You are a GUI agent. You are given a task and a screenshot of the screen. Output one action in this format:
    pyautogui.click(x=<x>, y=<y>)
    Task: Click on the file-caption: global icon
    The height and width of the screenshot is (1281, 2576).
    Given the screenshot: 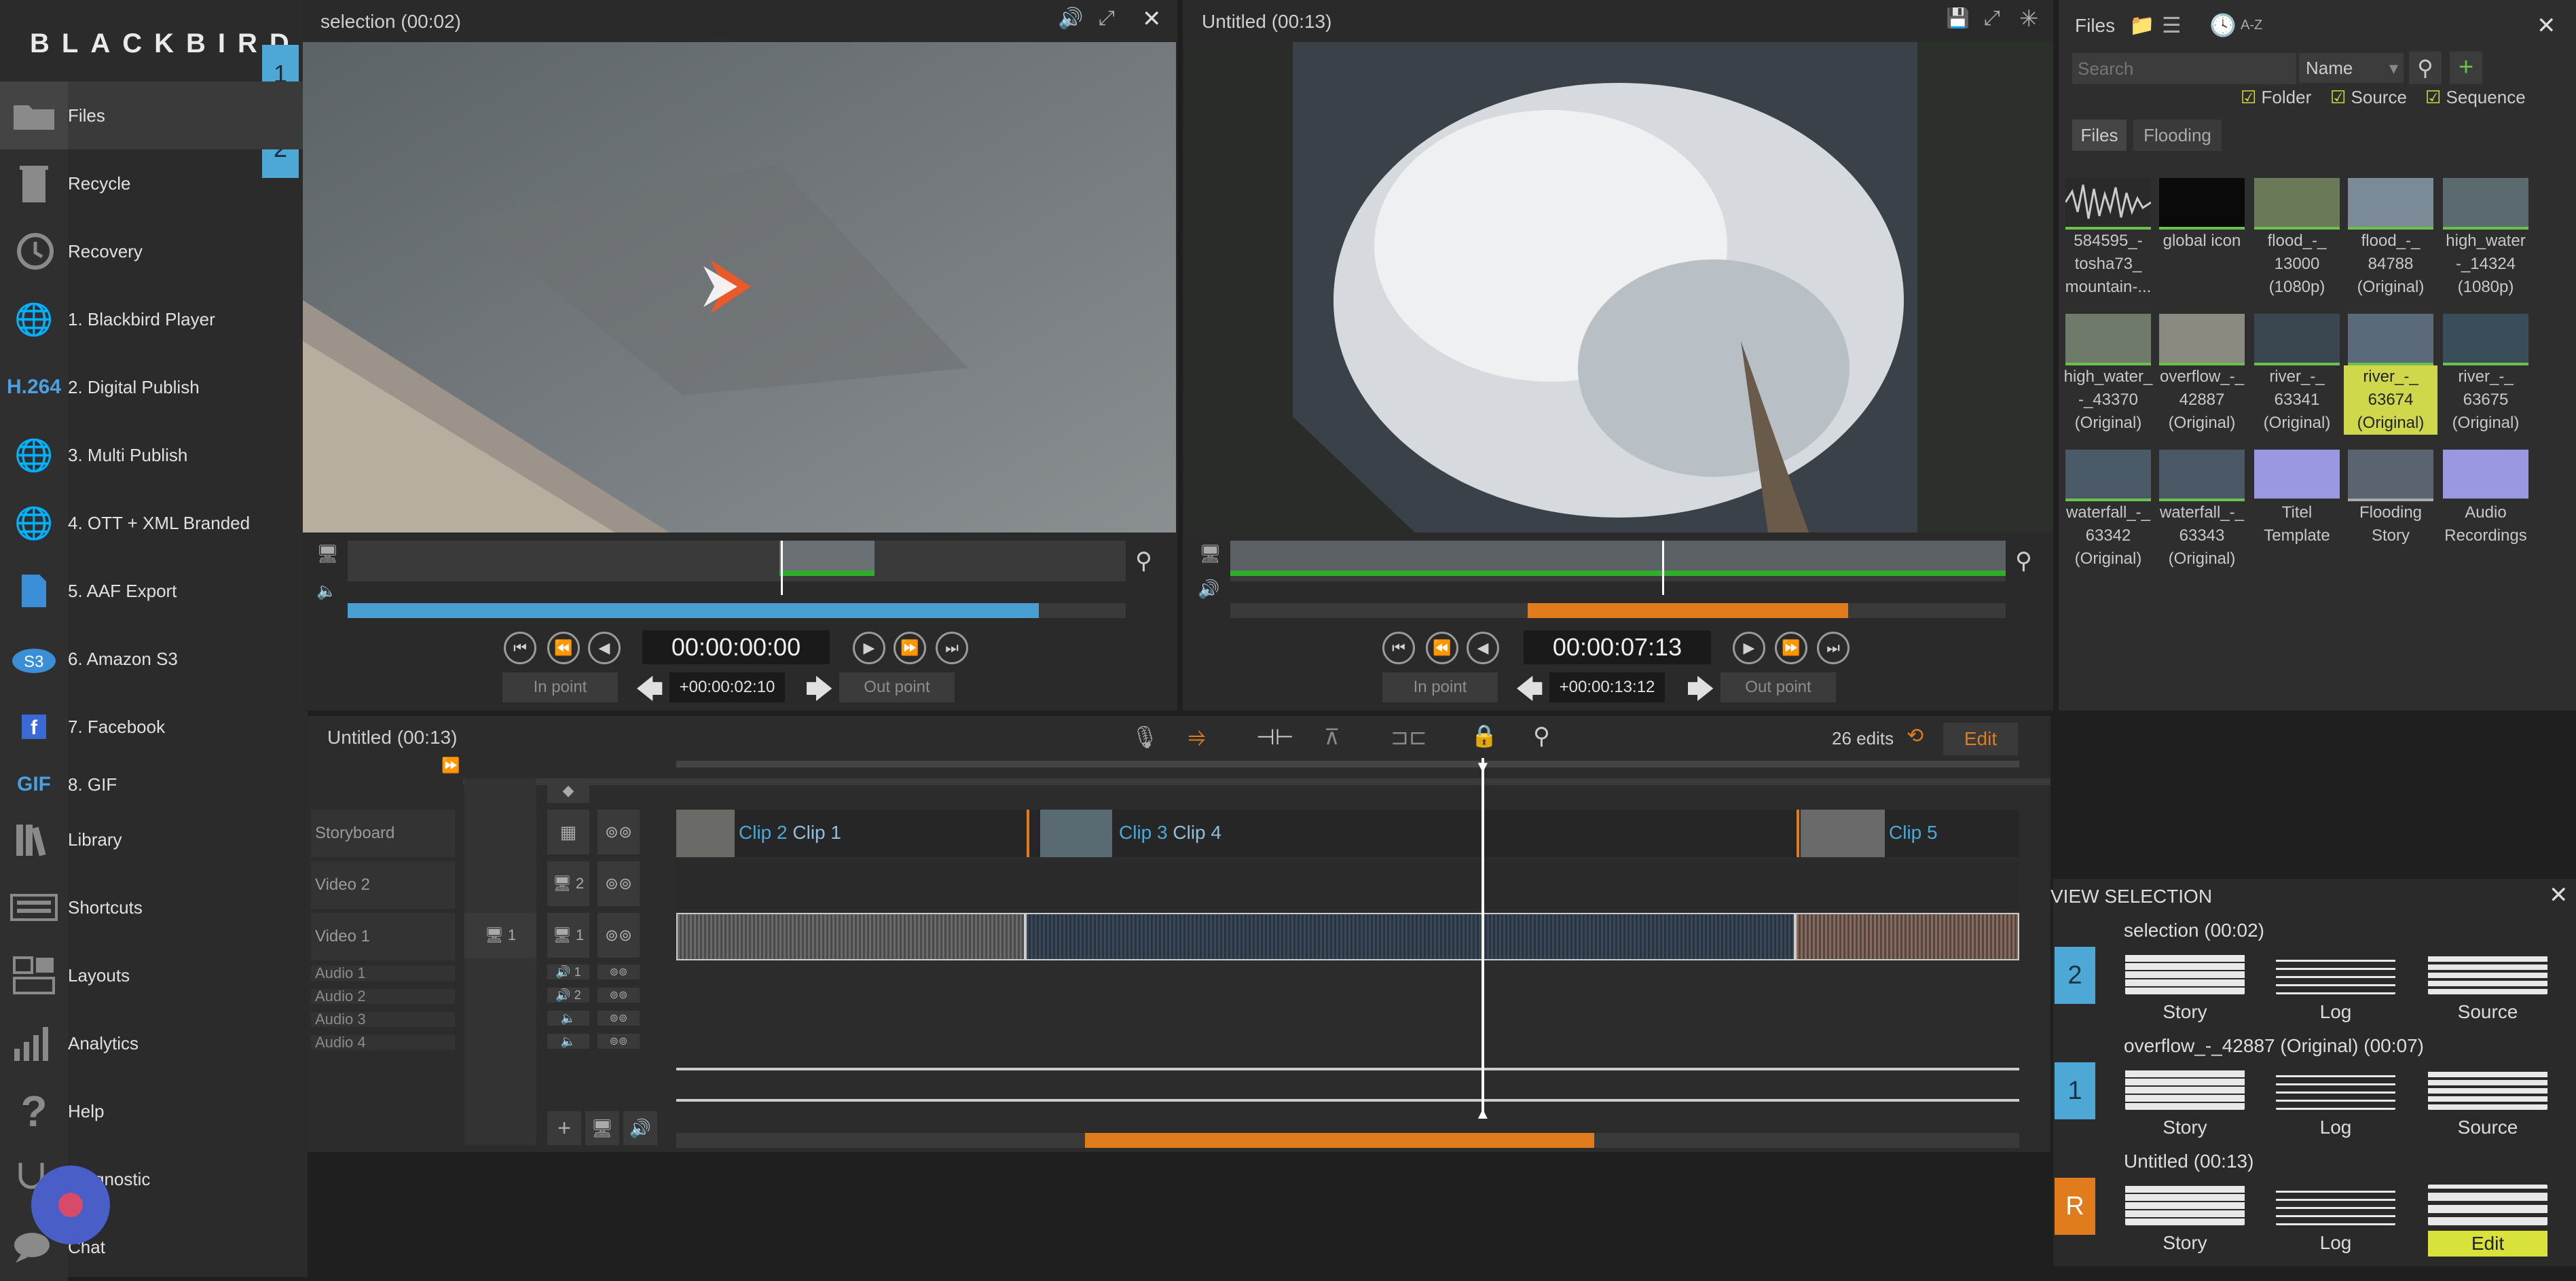 What is the action you would take?
    pyautogui.click(x=2202, y=241)
    